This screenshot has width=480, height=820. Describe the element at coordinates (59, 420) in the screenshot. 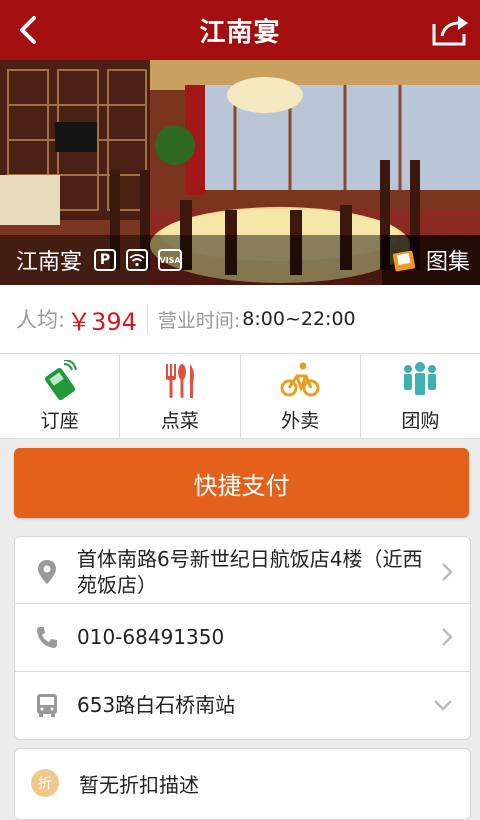

I see `reserve-label: 订座` at that location.